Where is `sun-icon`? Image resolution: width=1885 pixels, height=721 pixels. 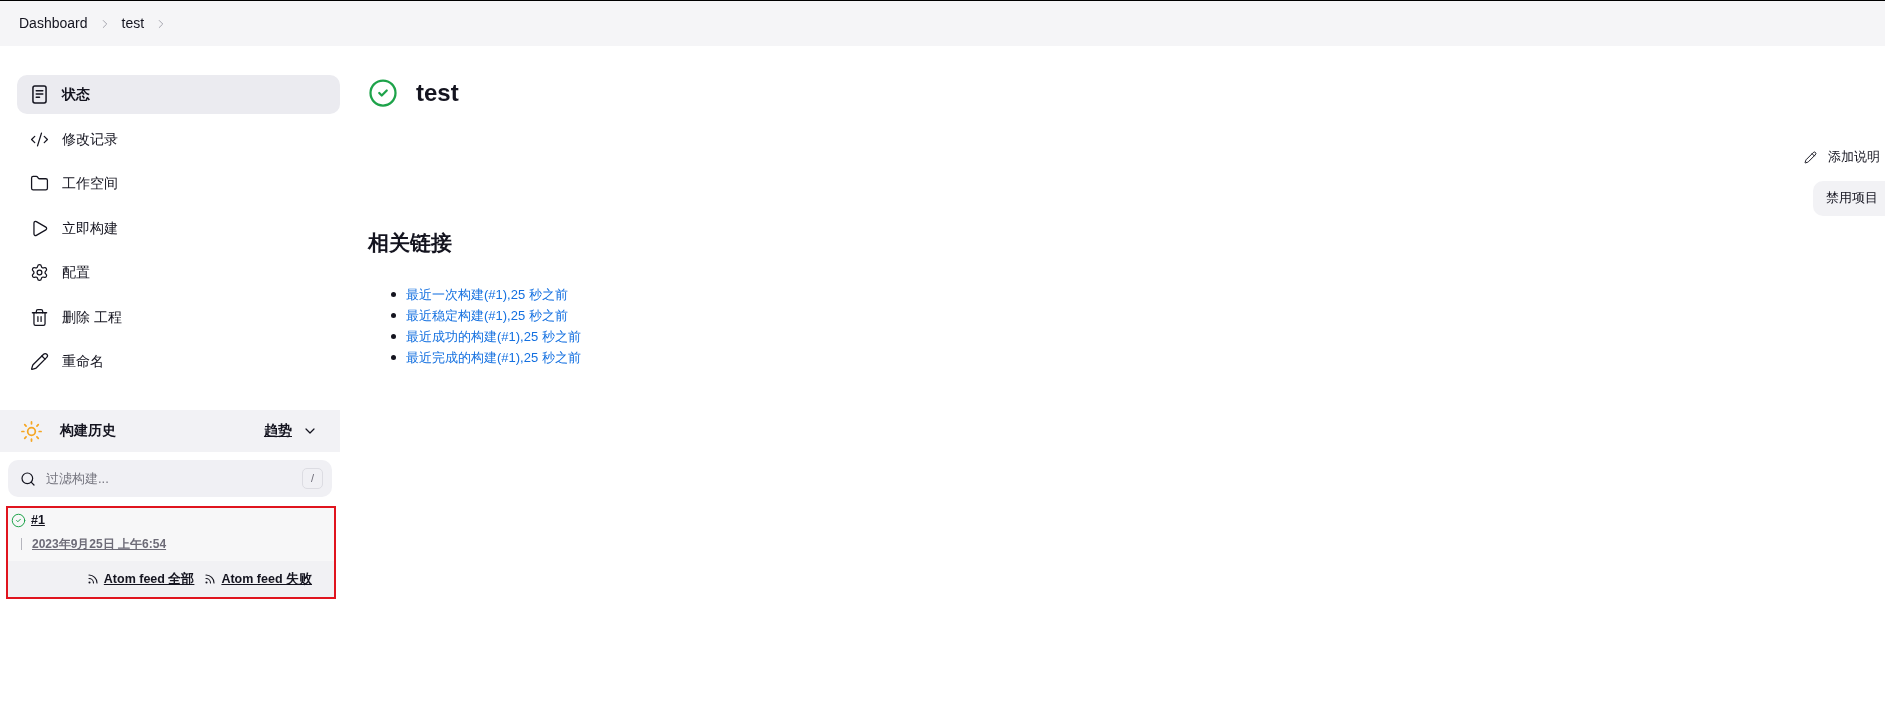
sun-icon is located at coordinates (31, 431).